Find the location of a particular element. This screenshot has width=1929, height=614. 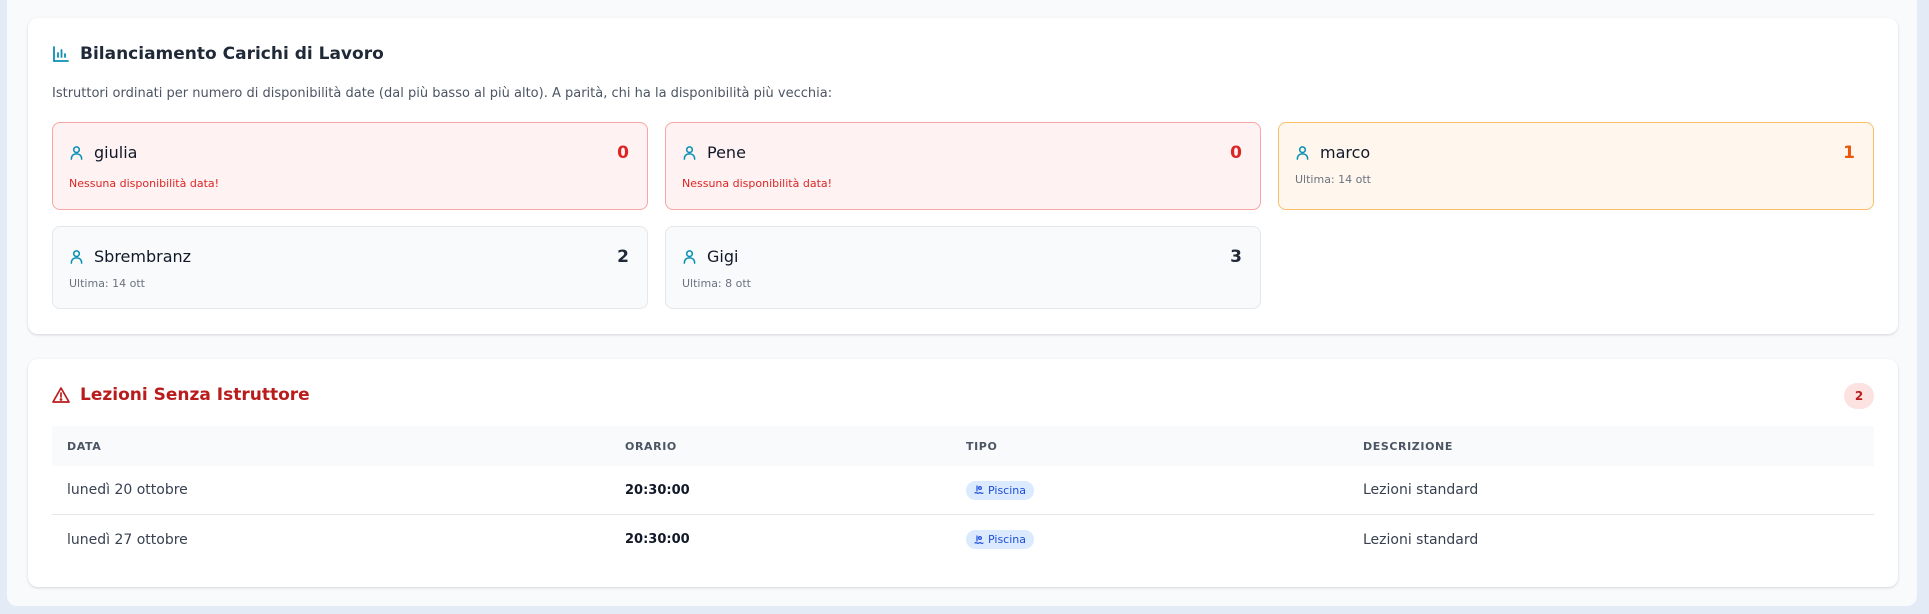

warning-triangle-icon is located at coordinates (61, 395).